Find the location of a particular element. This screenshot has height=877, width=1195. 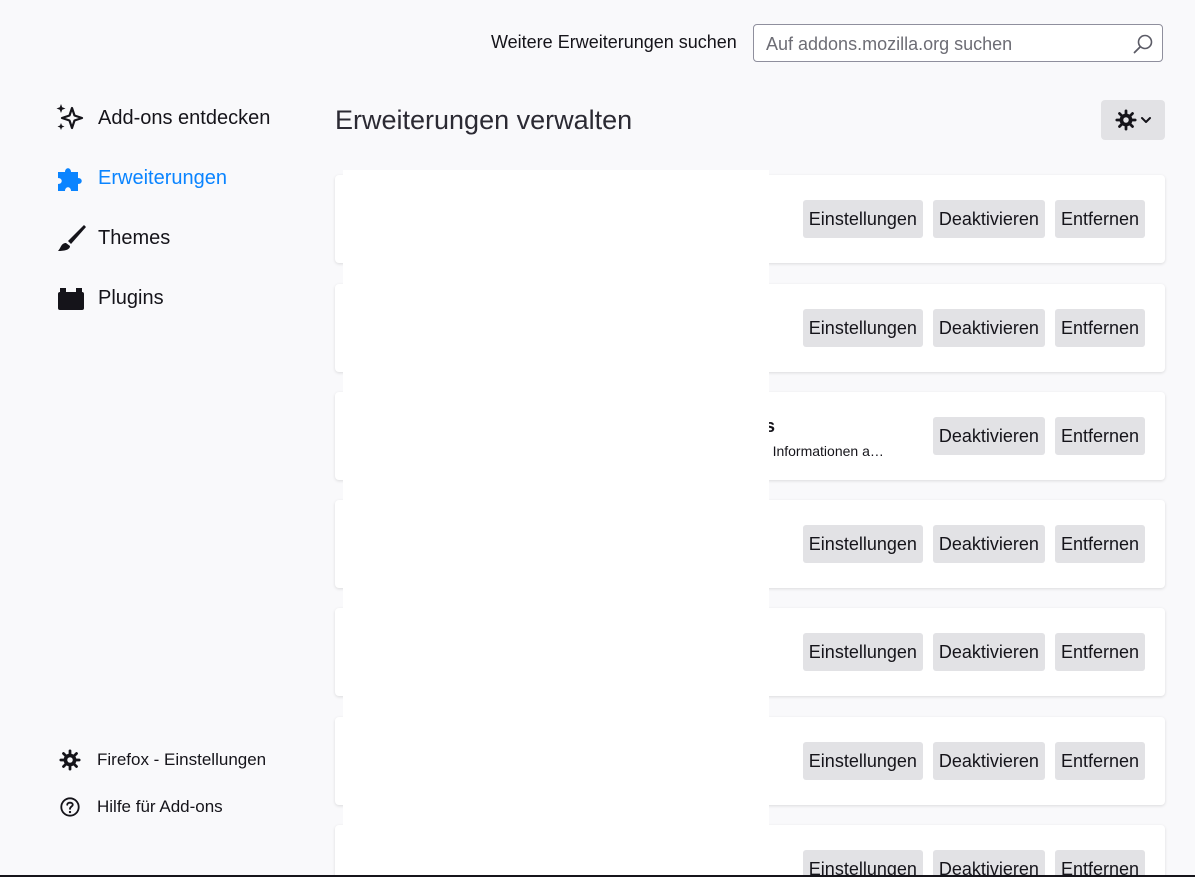

search-input is located at coordinates (946, 44).